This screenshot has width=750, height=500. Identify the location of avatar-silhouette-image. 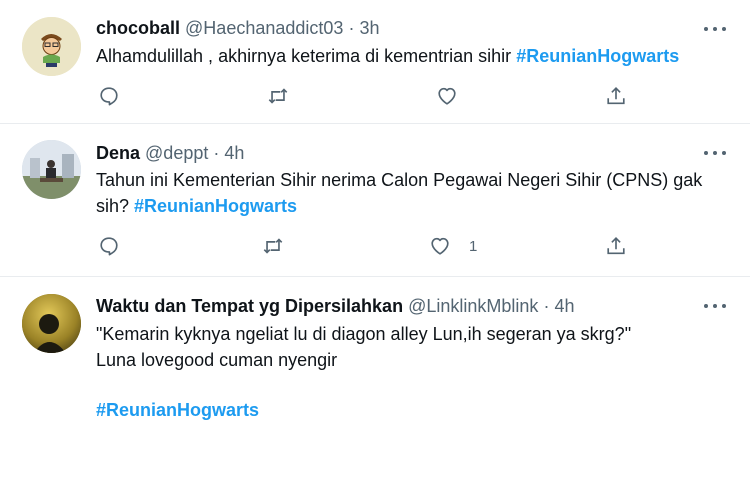
(51, 323).